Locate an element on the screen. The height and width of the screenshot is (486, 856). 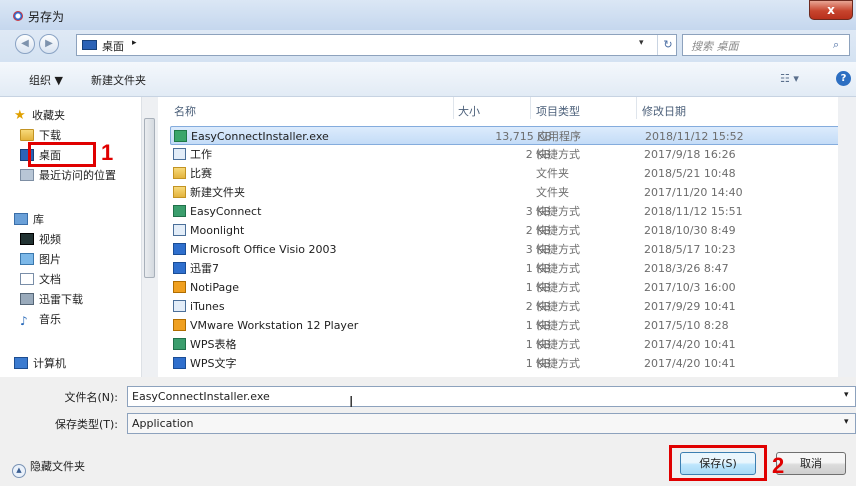
nav-item-xunlei-download: 迅雷下载 is located at coordinates (51, 300).